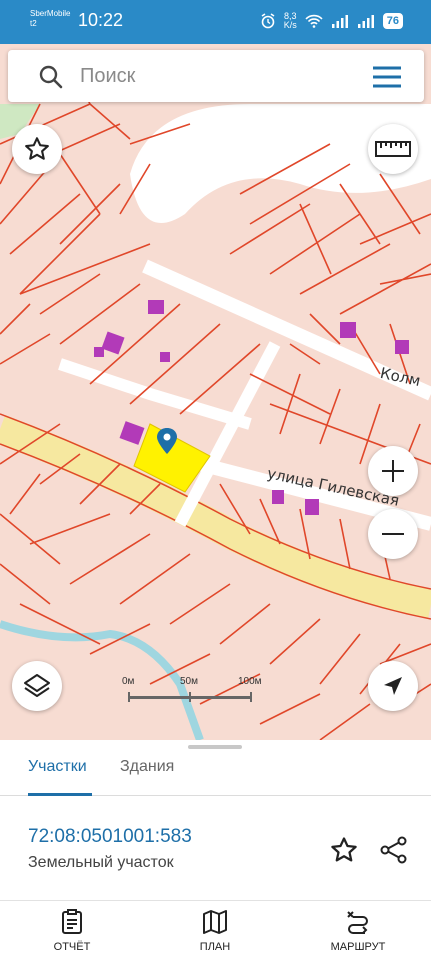 The width and height of the screenshot is (431, 960). I want to click on scale-label-100: 100м, so click(250, 681).